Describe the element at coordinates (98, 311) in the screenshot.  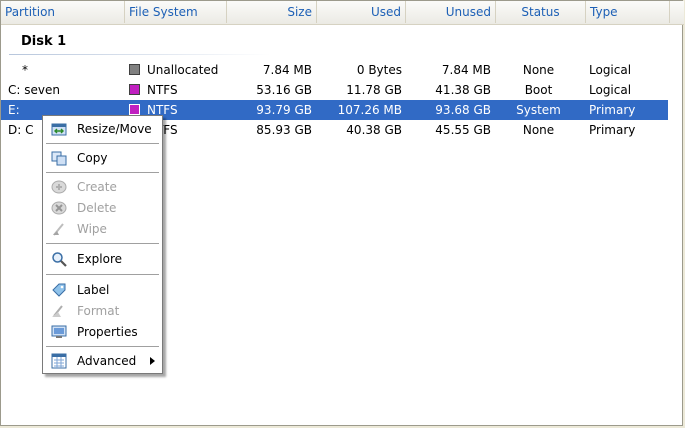
I see `menu-item-label: Format` at that location.